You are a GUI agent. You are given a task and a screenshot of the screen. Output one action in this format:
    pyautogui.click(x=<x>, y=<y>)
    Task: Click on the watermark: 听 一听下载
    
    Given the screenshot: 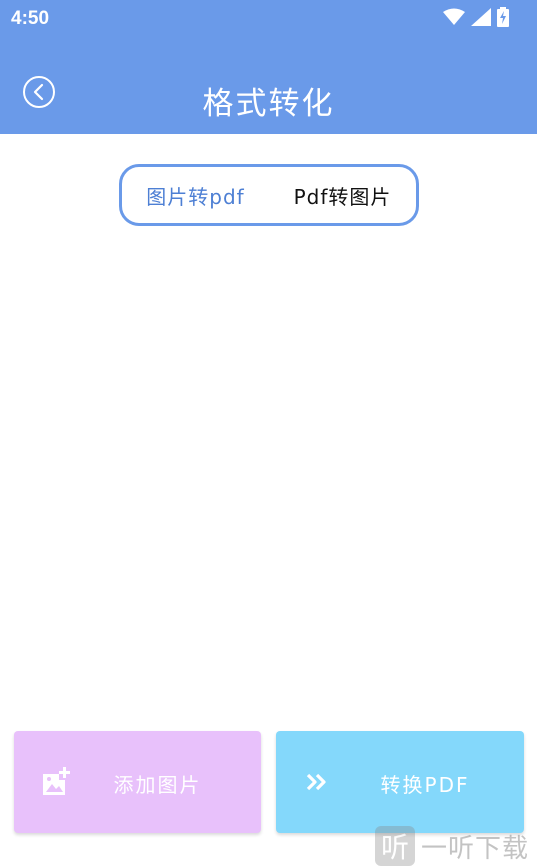 What is the action you would take?
    pyautogui.click(x=456, y=846)
    